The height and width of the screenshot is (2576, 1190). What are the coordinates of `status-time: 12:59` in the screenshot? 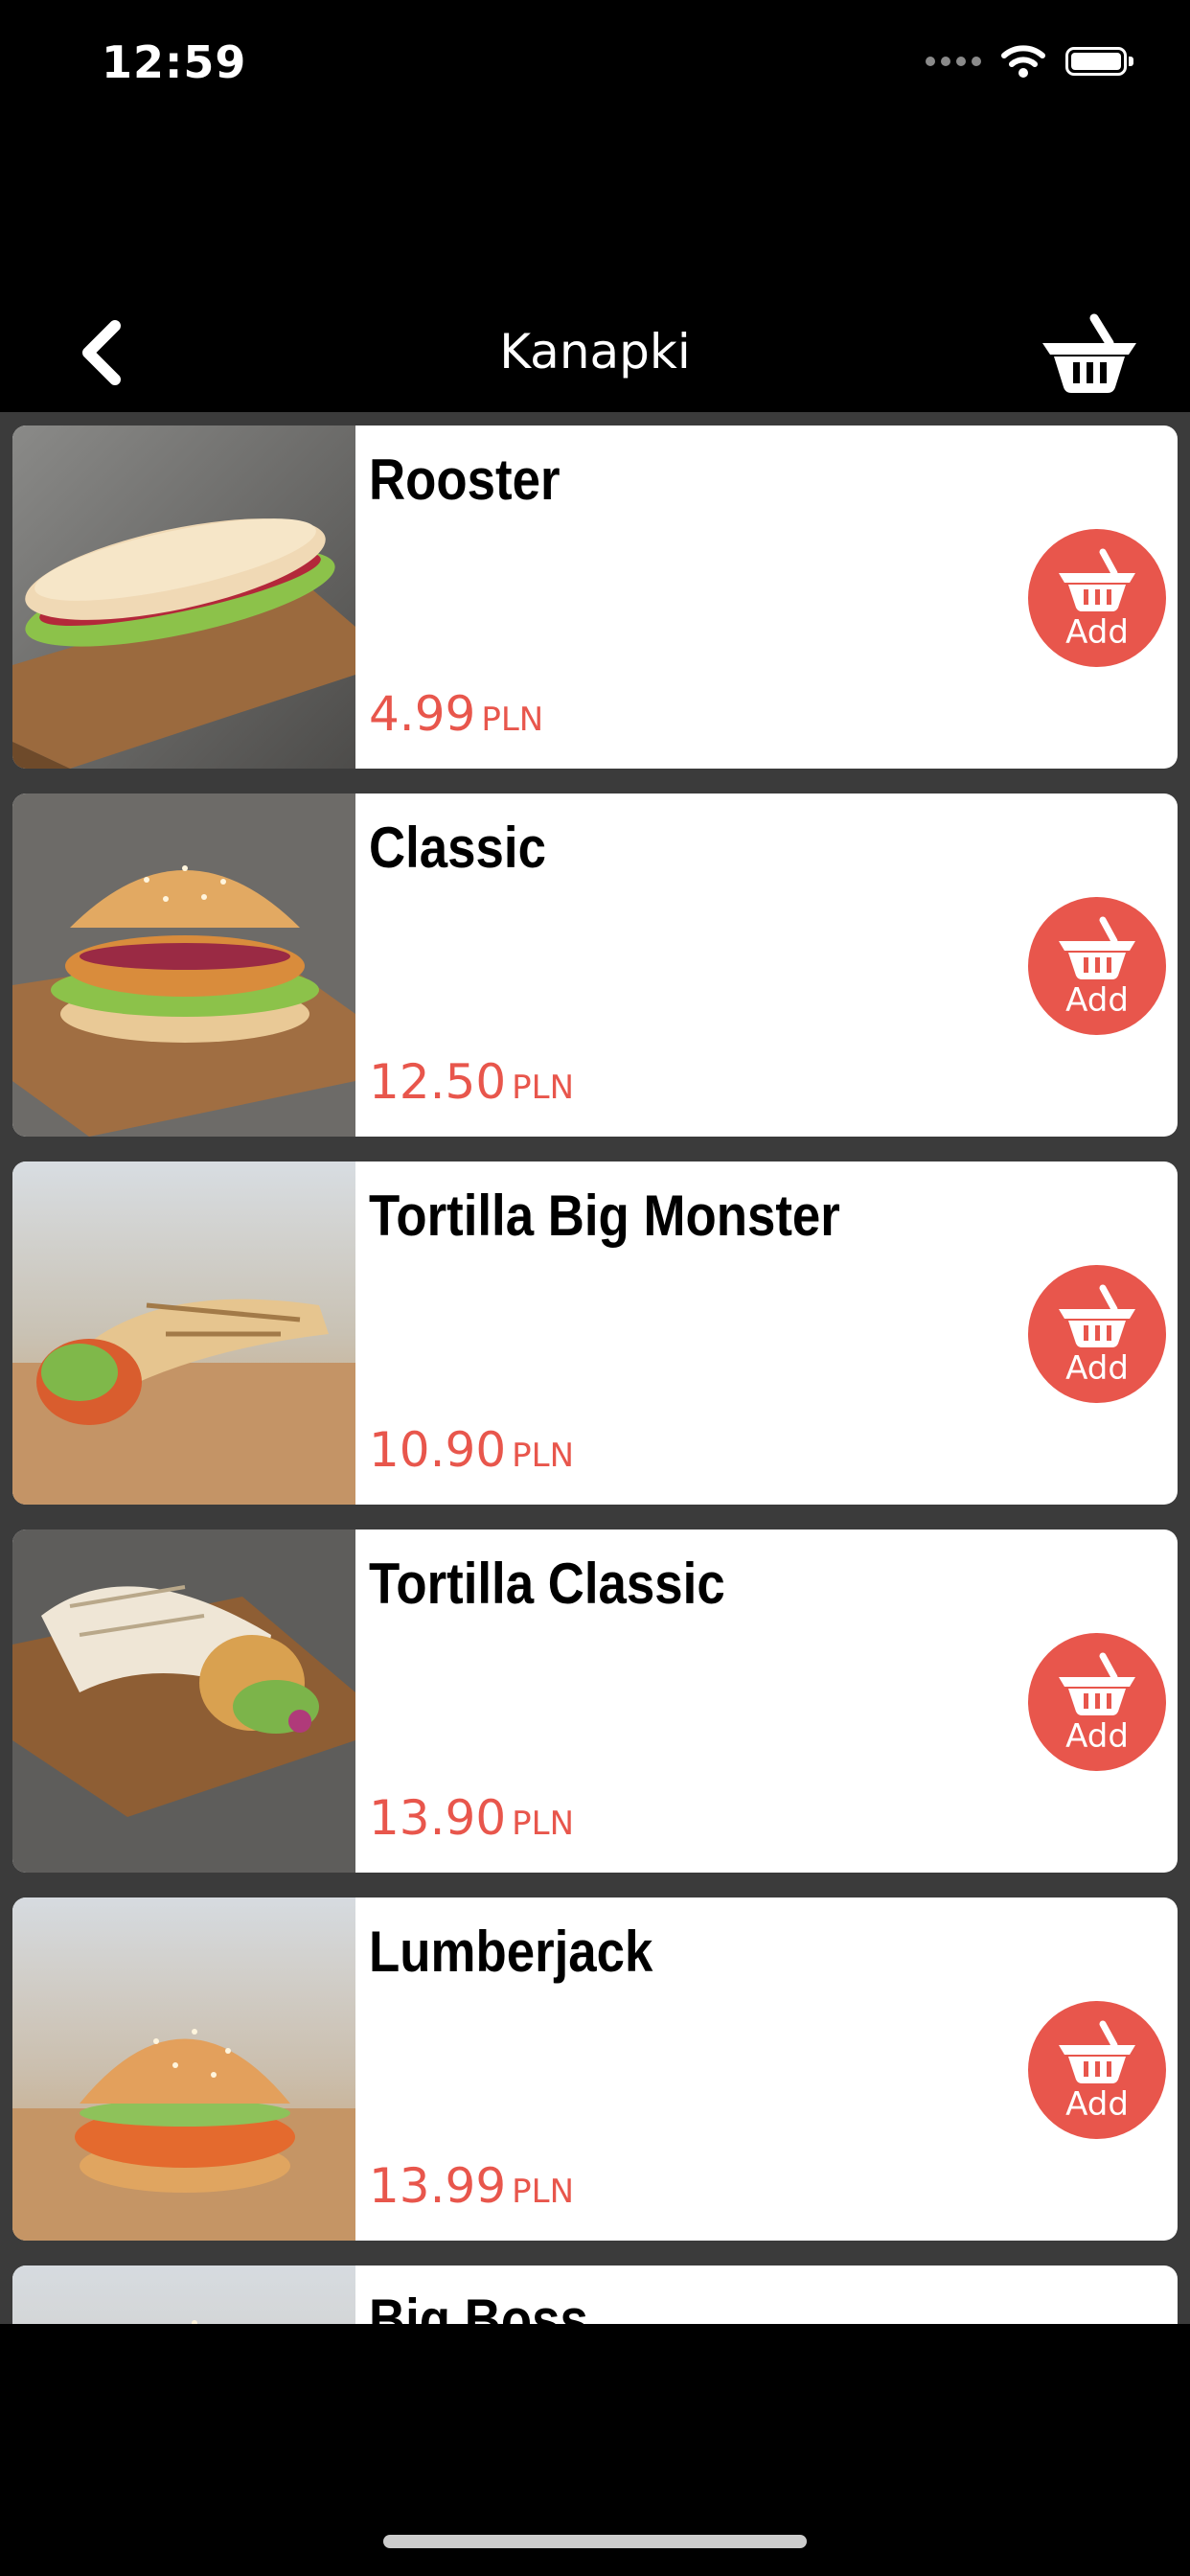 It's located at (175, 62).